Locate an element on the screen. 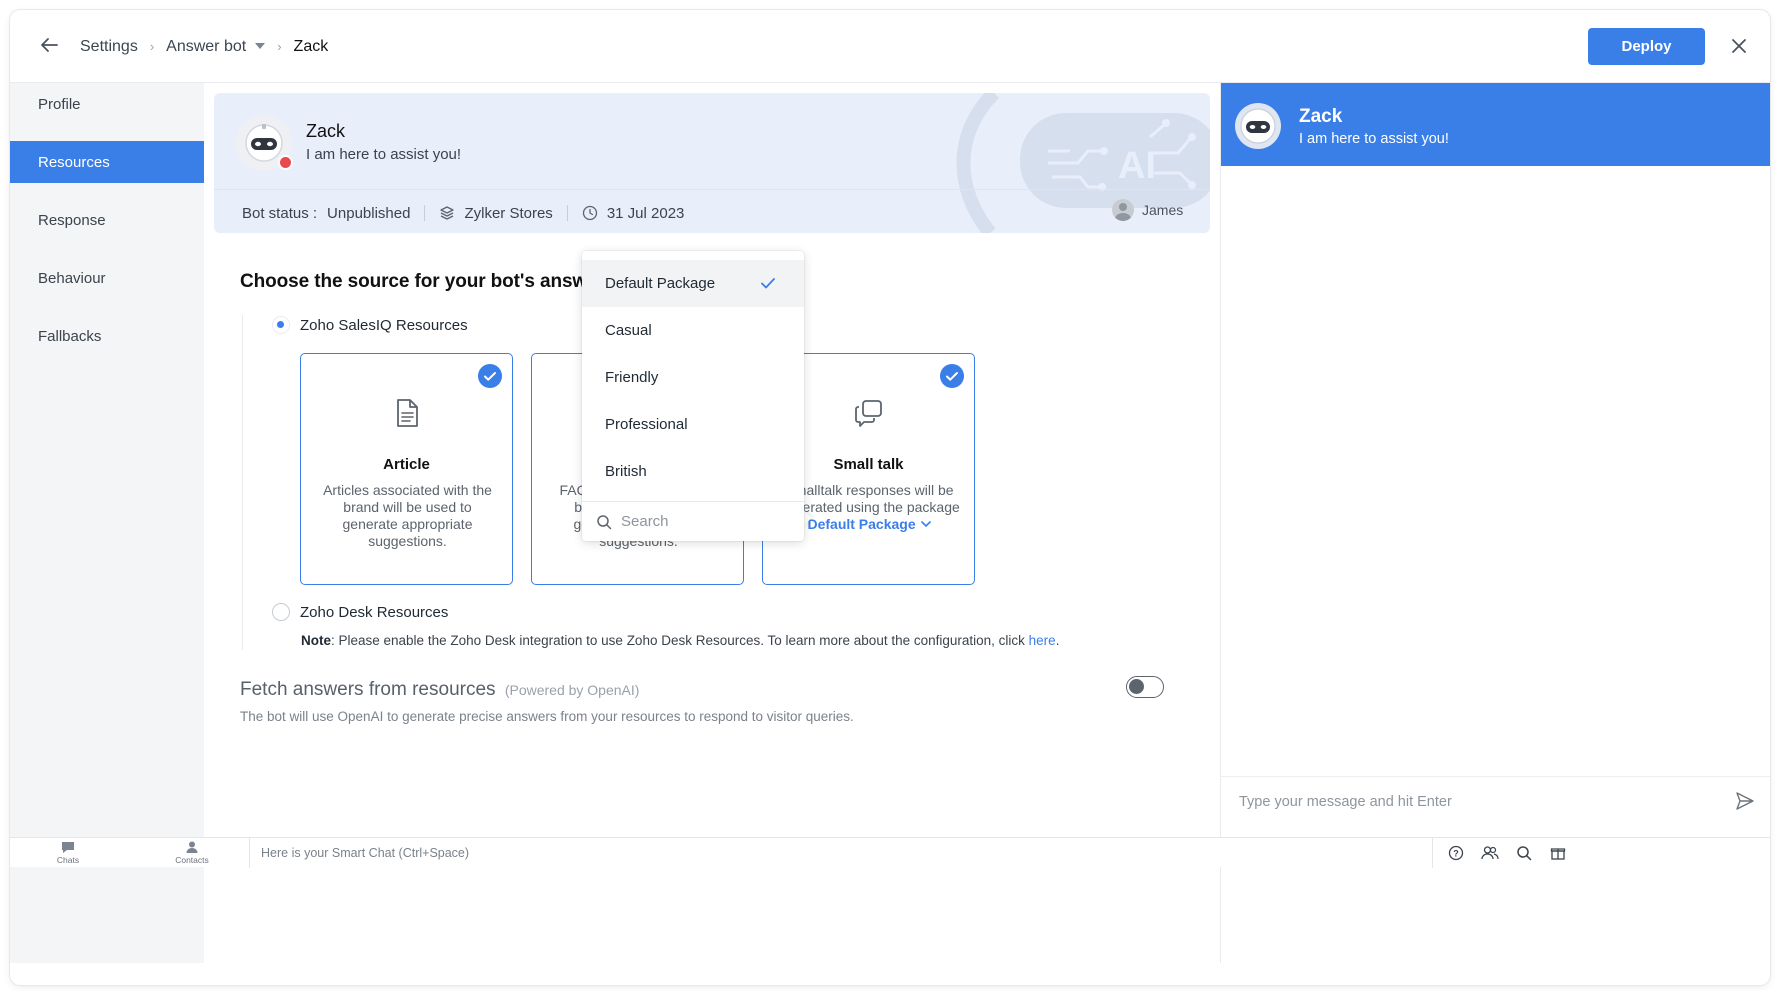 Image resolution: width=1779 pixels, height=991 pixels. breadcrumb: Settings › Answer bot › Zack is located at coordinates (204, 46).